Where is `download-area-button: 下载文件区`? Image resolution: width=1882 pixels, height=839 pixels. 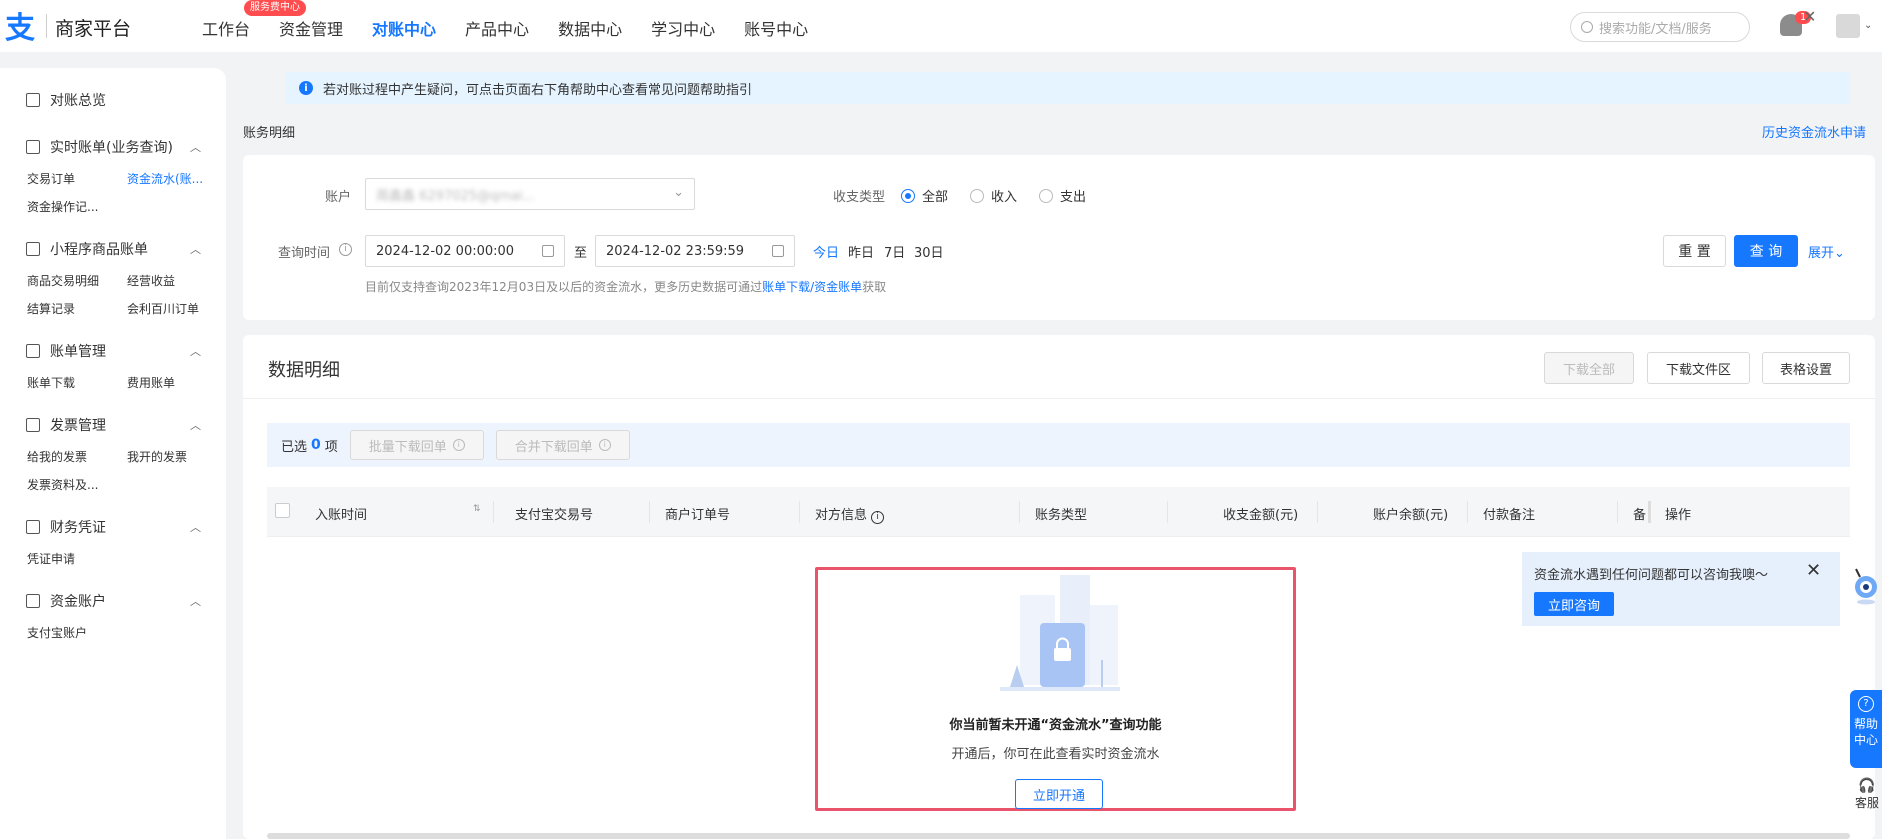
download-area-button: 下载文件区 is located at coordinates (1698, 368).